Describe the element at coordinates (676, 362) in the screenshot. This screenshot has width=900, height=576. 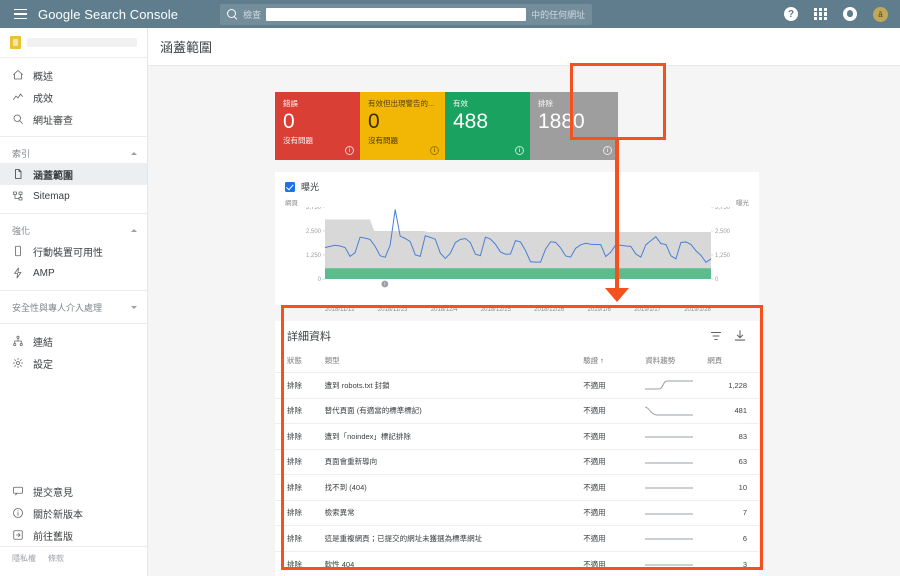
I see `column-header-trend: 資料趨勢` at that location.